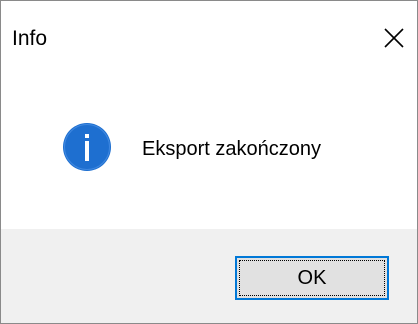 The width and height of the screenshot is (418, 324). I want to click on ok-button: OK, so click(312, 278).